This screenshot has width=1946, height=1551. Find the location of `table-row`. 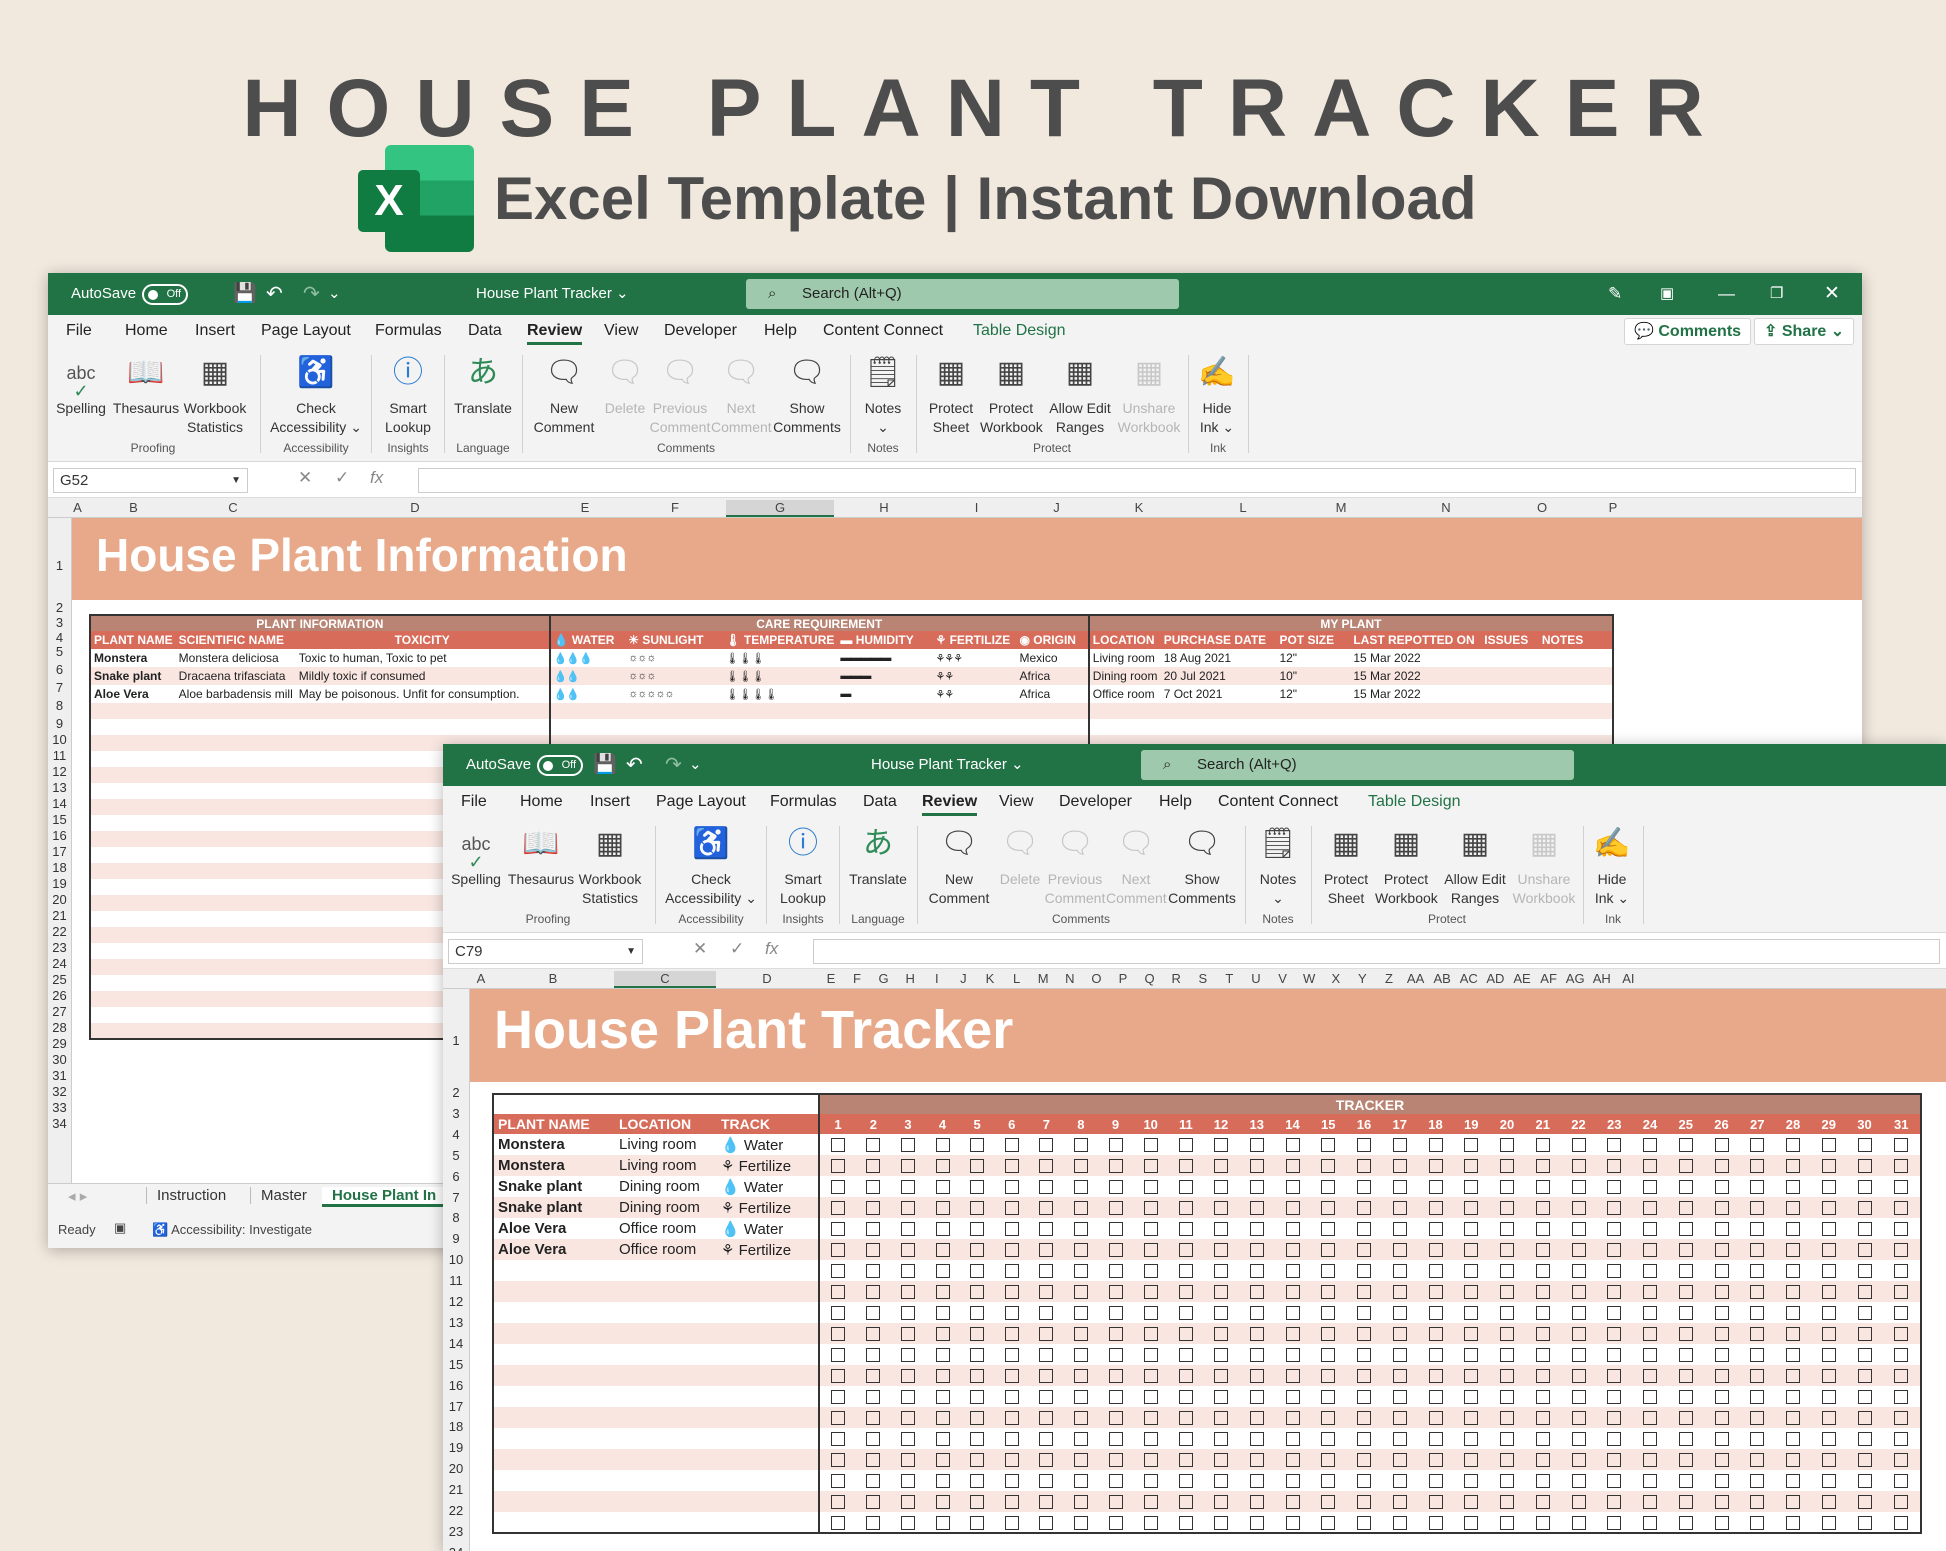

table-row is located at coordinates (1207, 1438).